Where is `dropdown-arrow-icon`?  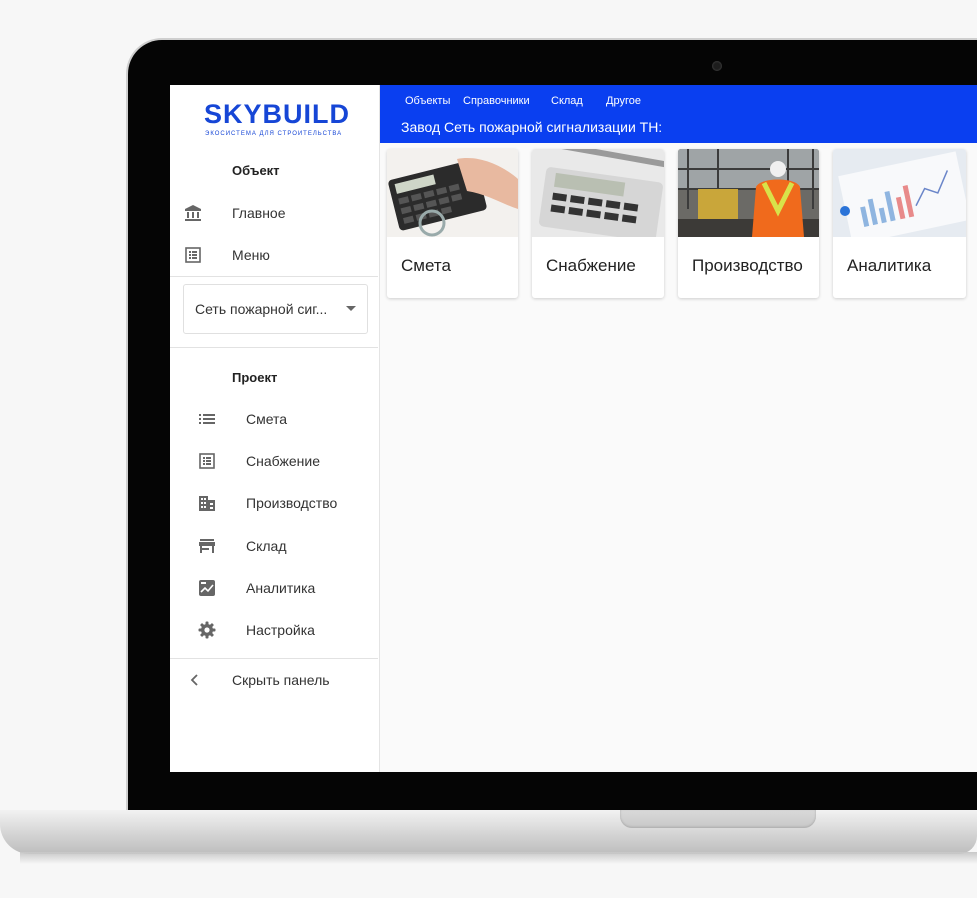 dropdown-arrow-icon is located at coordinates (351, 308).